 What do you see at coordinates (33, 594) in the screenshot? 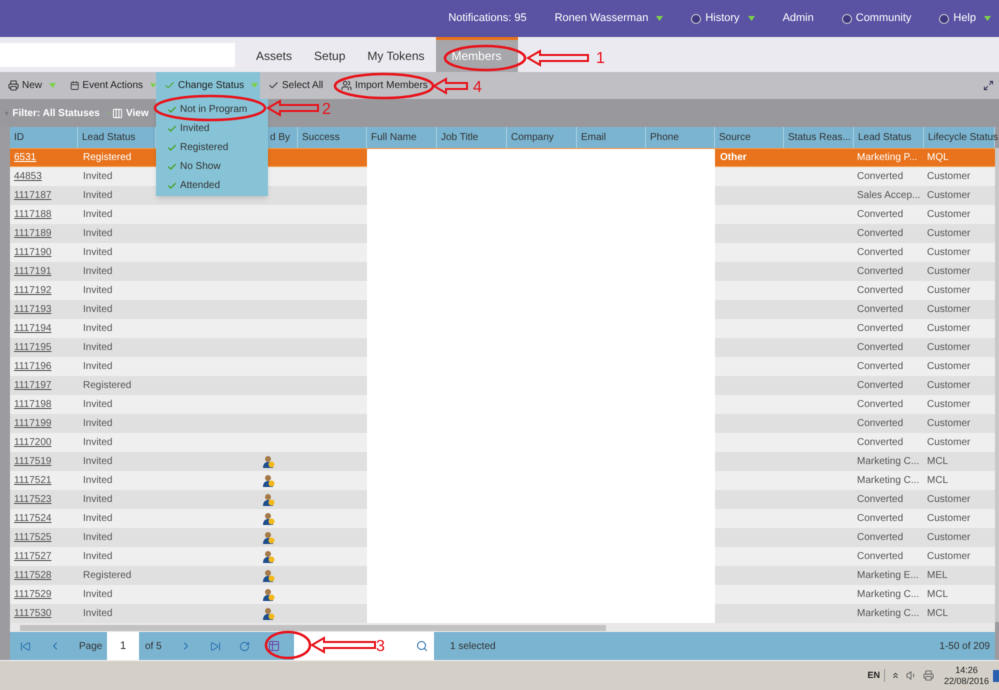
I see `id-link: 1117529` at bounding box center [33, 594].